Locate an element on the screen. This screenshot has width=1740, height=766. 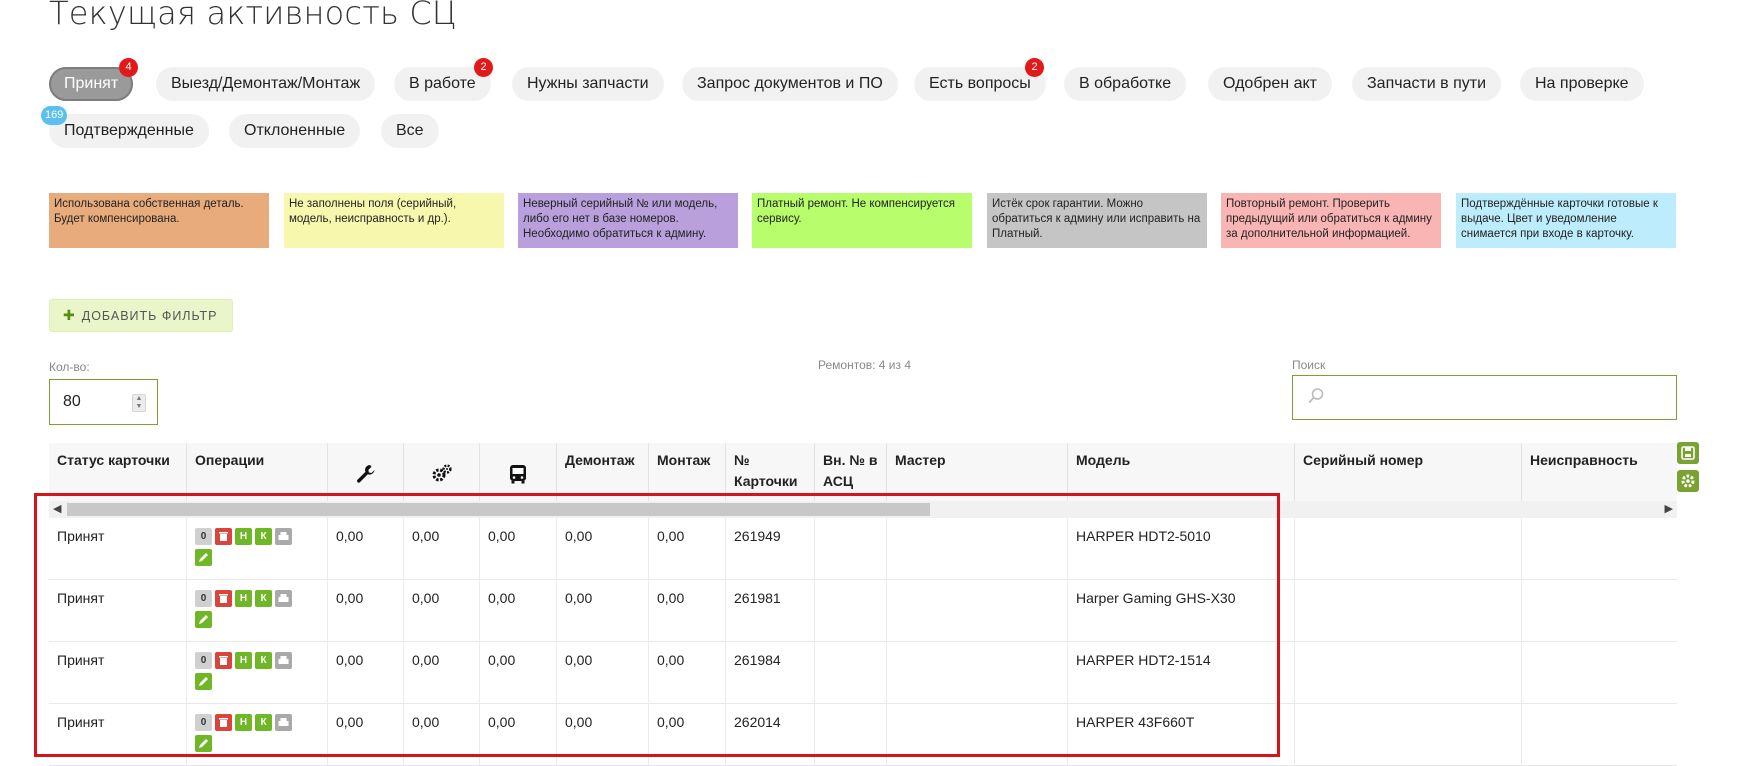
qty-label: Кол-во: is located at coordinates (69, 367).